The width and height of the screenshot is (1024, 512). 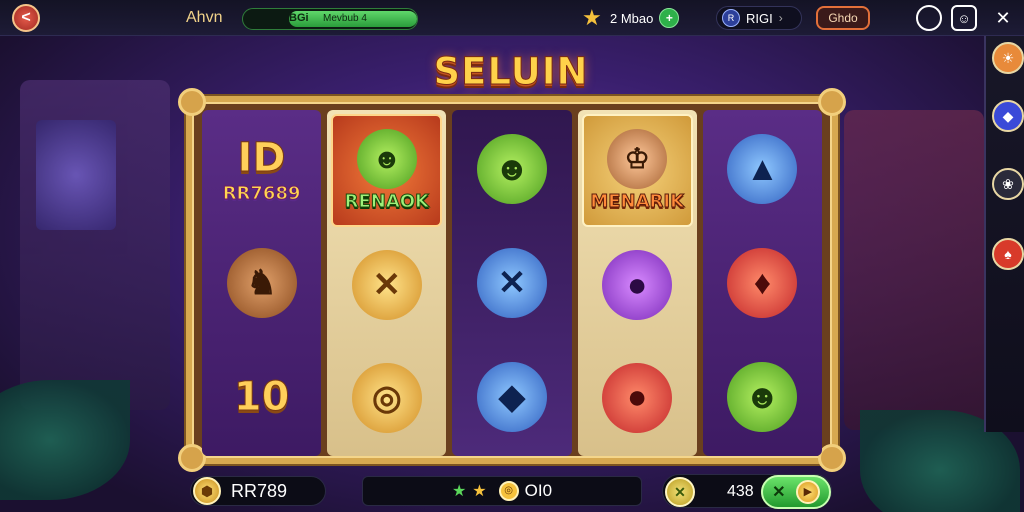 I want to click on coin-balance: ★ 2 Mbao +, so click(x=631, y=17).